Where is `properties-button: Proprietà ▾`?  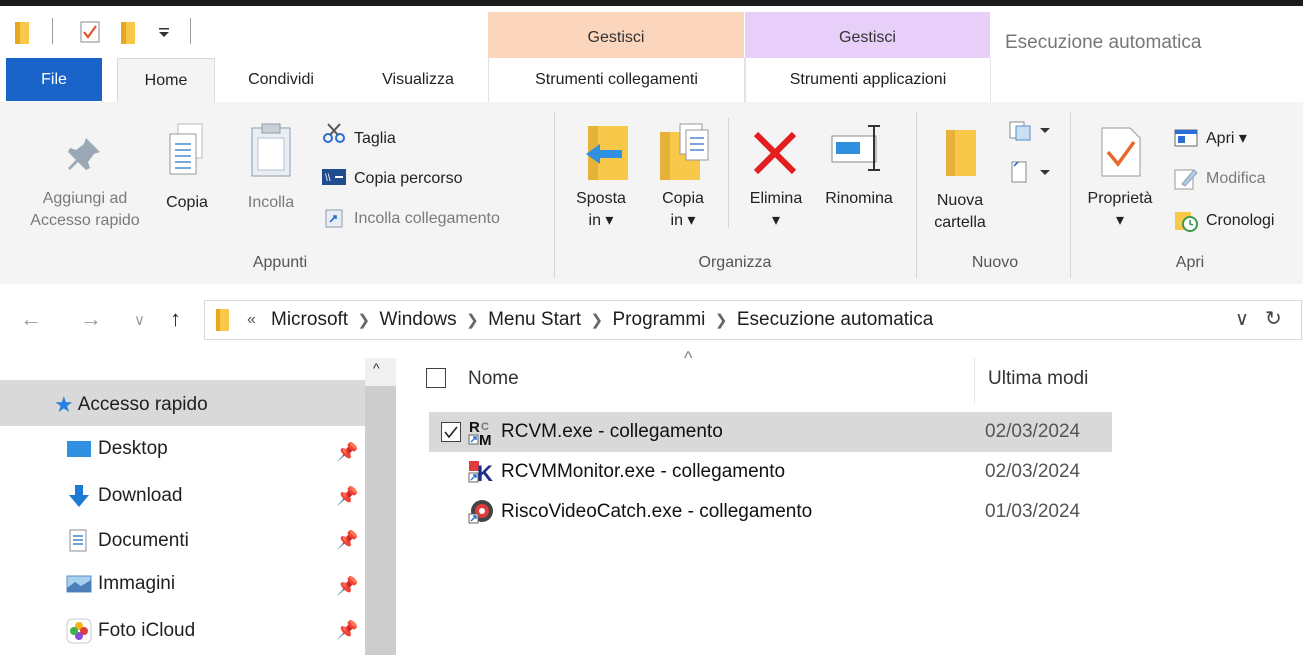 properties-button: Proprietà ▾ is located at coordinates (1120, 210).